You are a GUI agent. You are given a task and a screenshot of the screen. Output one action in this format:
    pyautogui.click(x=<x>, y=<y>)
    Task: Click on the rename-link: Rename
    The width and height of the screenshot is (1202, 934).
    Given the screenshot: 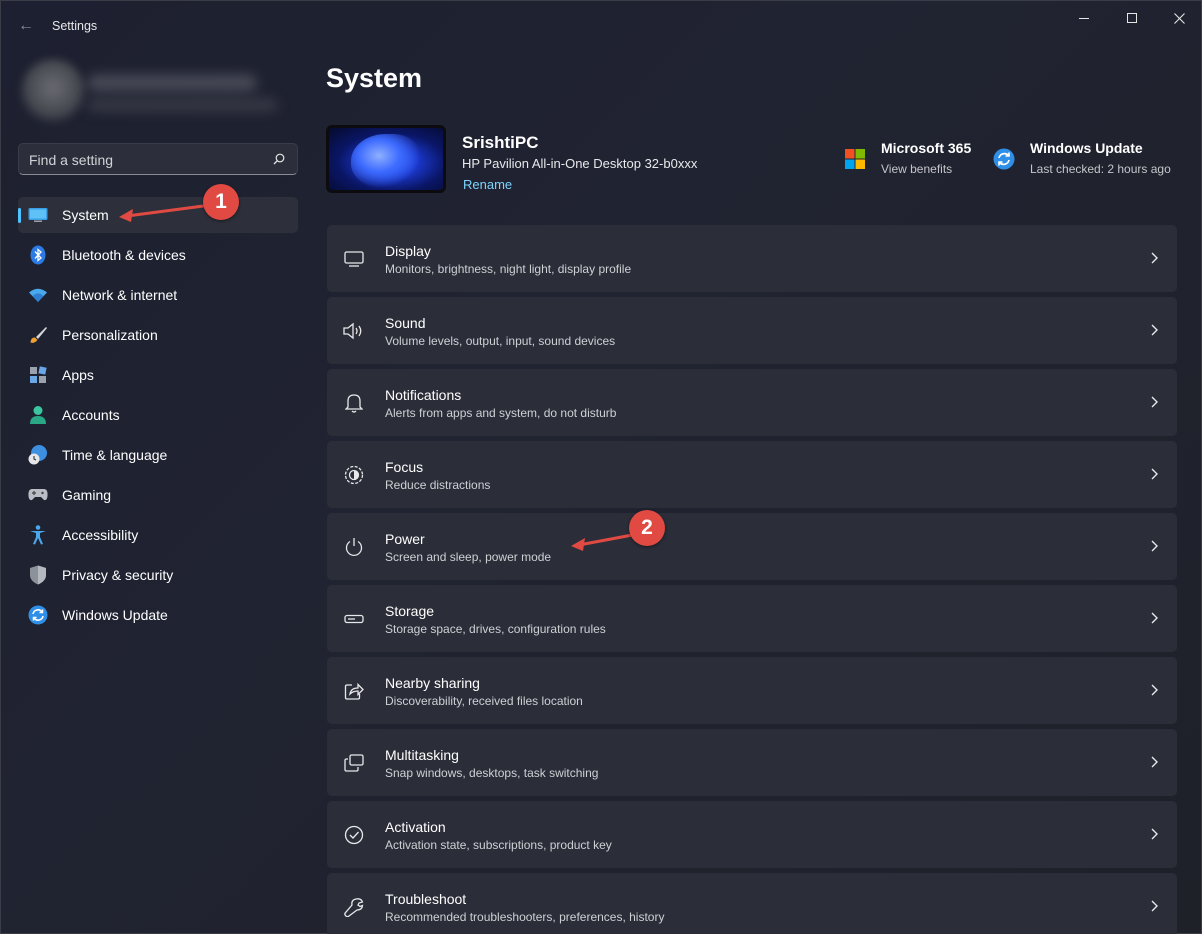 What is the action you would take?
    pyautogui.click(x=487, y=184)
    